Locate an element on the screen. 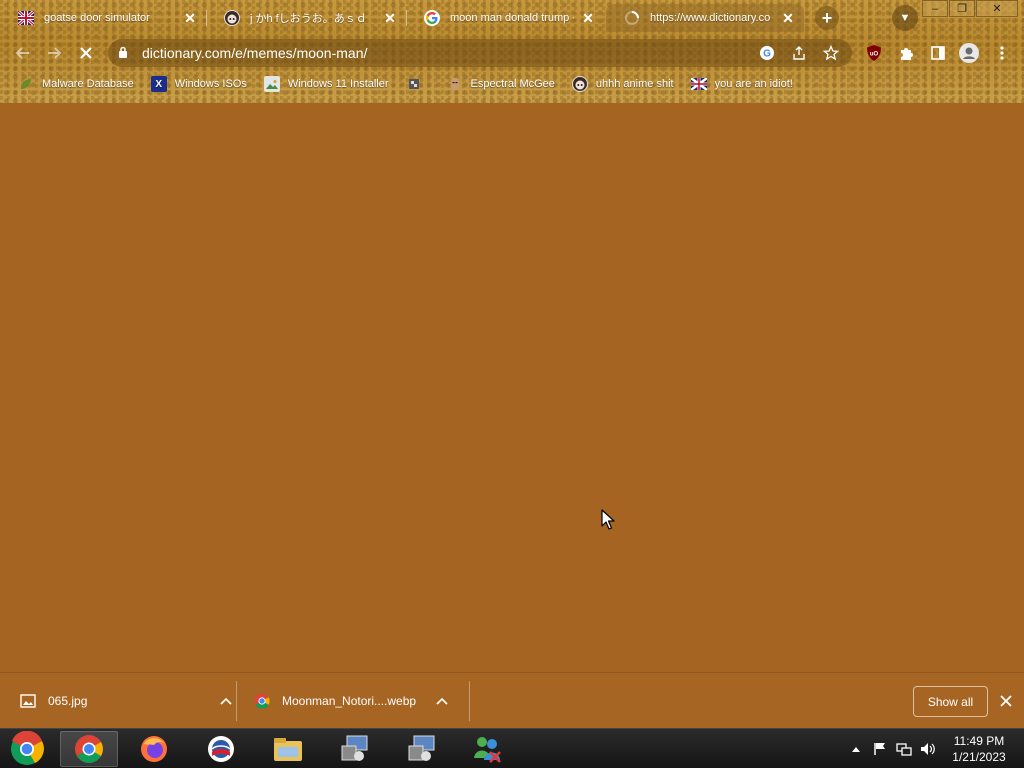 Image resolution: width=1024 pixels, height=768 pixels. stop-loading-icon is located at coordinates (86, 53).